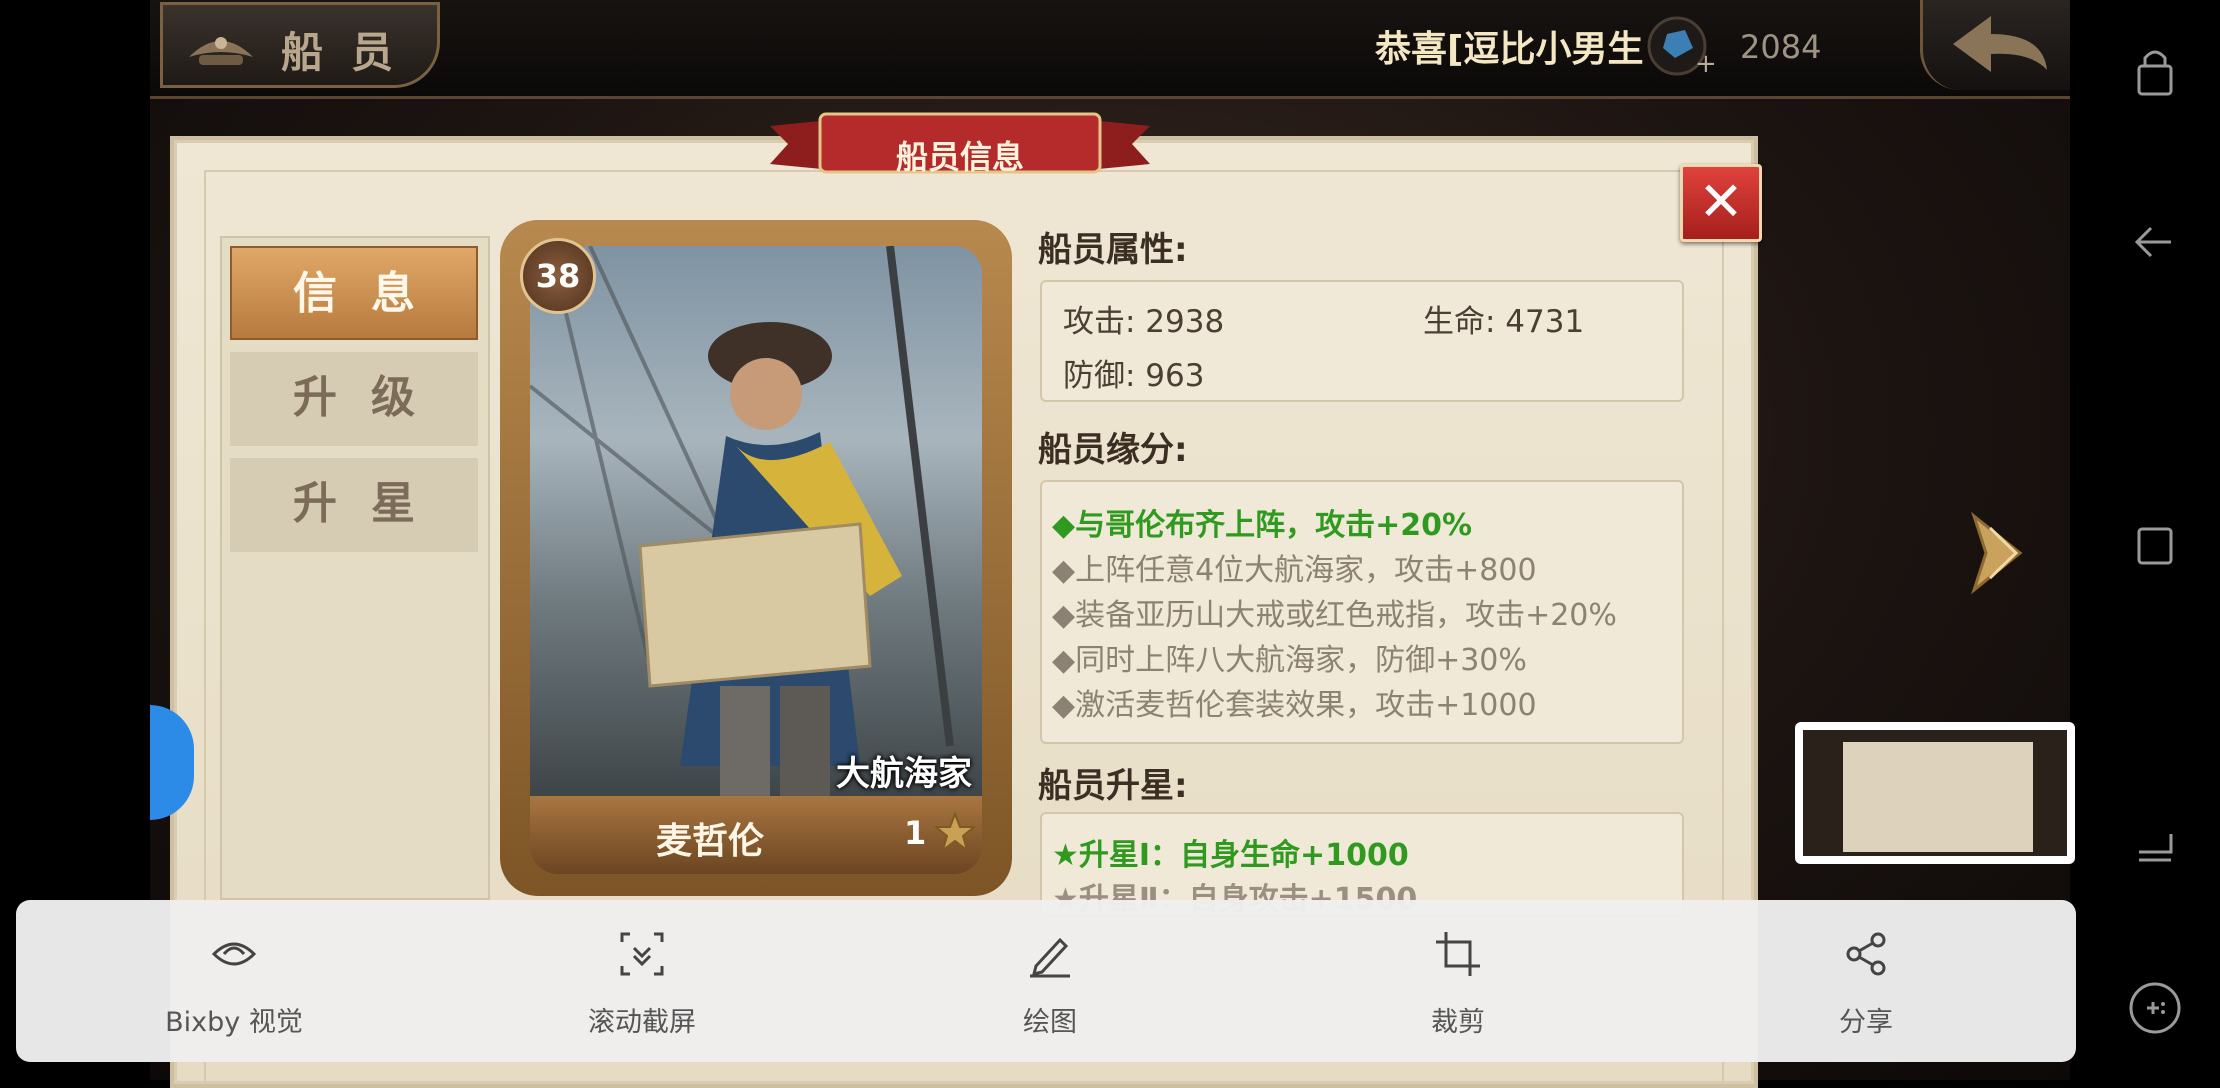 The height and width of the screenshot is (1088, 2220). What do you see at coordinates (1050, 981) in the screenshot?
I see `draw-button: 绘图` at bounding box center [1050, 981].